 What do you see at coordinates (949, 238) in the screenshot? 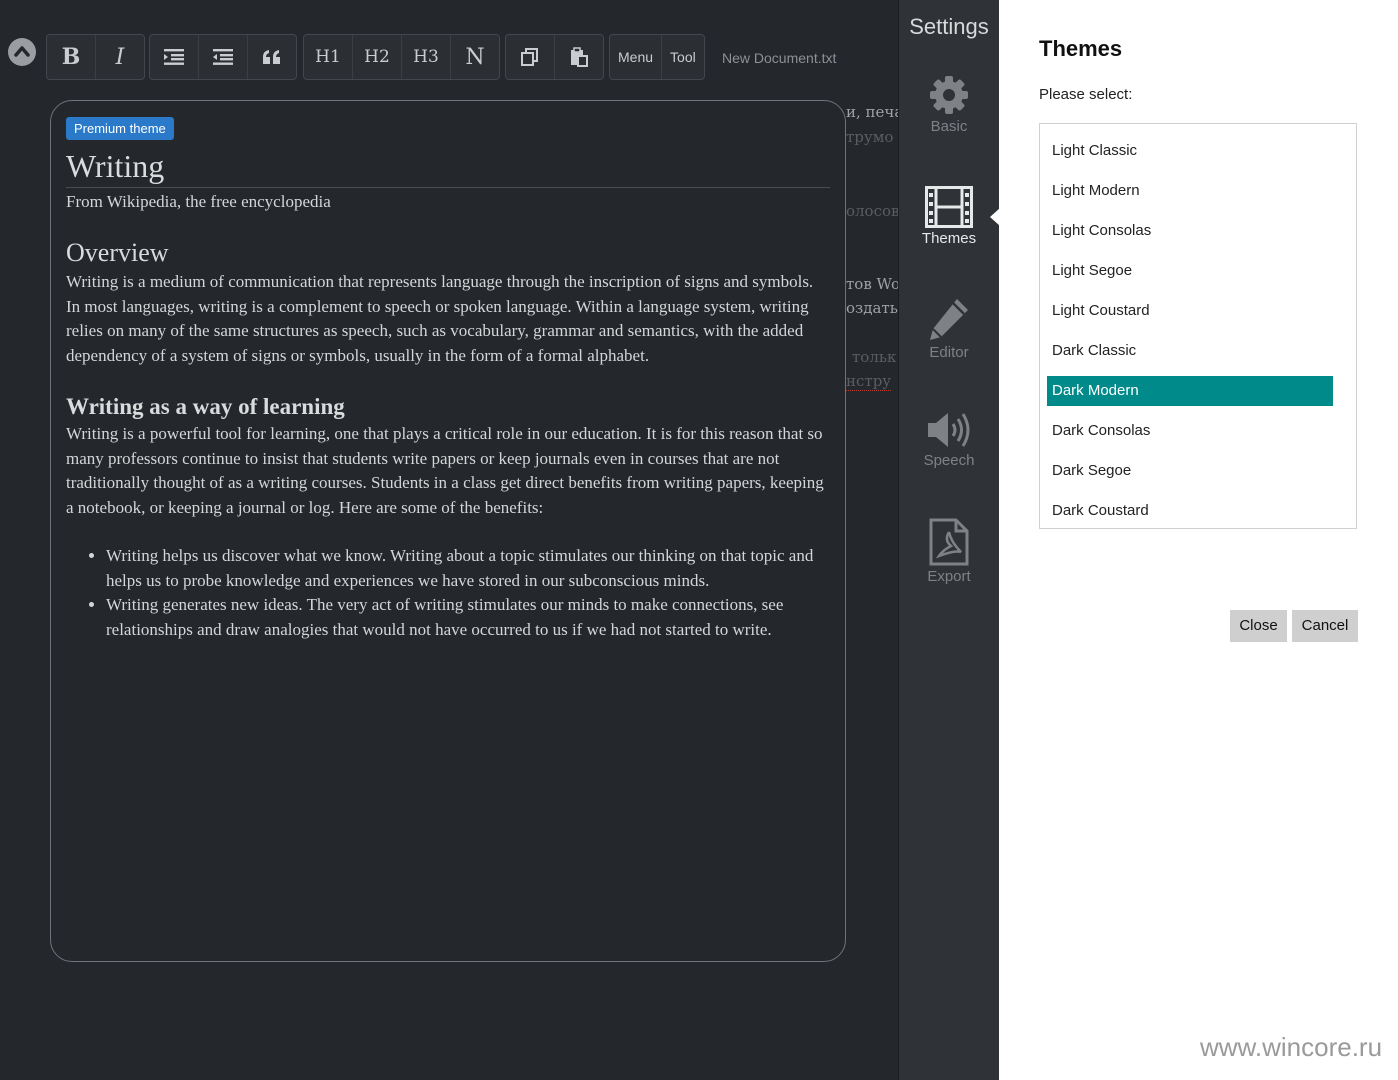
I see `nav-label: Themes` at bounding box center [949, 238].